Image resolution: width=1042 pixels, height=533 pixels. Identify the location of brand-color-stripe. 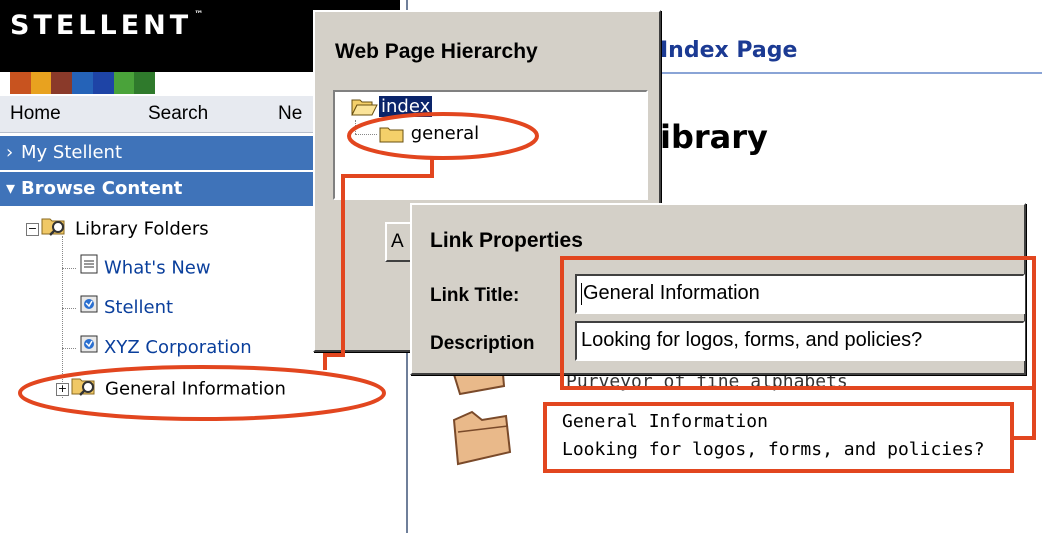
(83, 83).